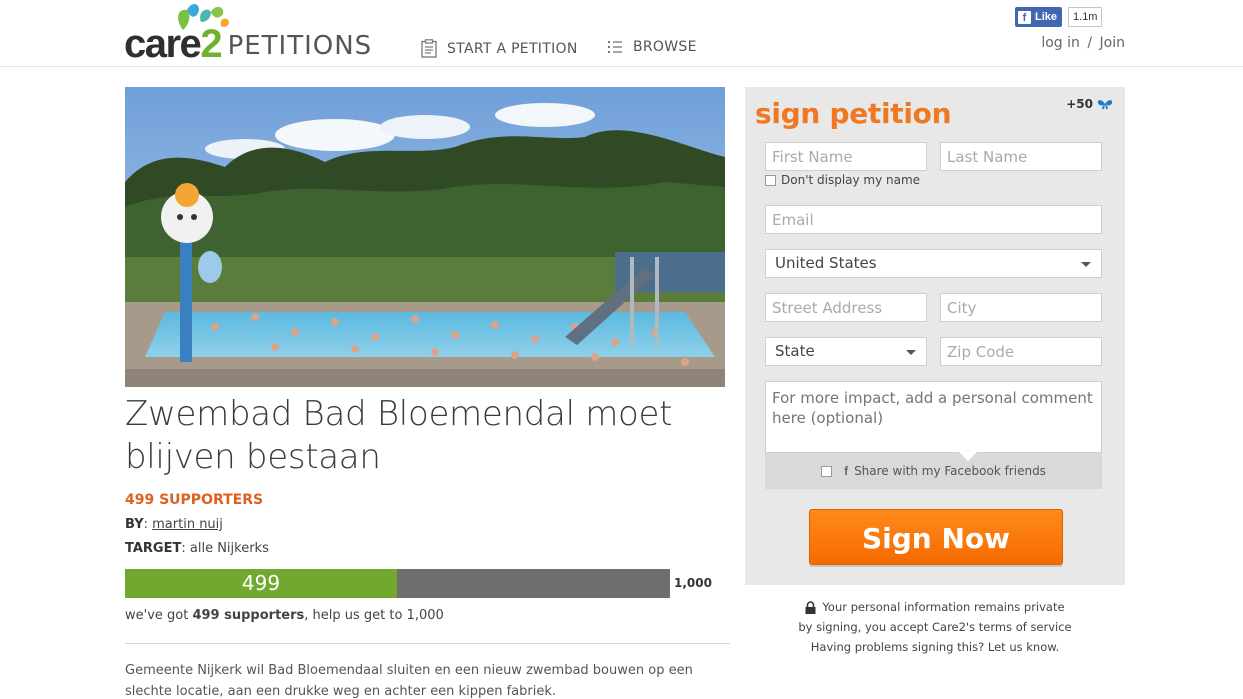  What do you see at coordinates (1060, 43) in the screenshot?
I see `login-link: log in` at bounding box center [1060, 43].